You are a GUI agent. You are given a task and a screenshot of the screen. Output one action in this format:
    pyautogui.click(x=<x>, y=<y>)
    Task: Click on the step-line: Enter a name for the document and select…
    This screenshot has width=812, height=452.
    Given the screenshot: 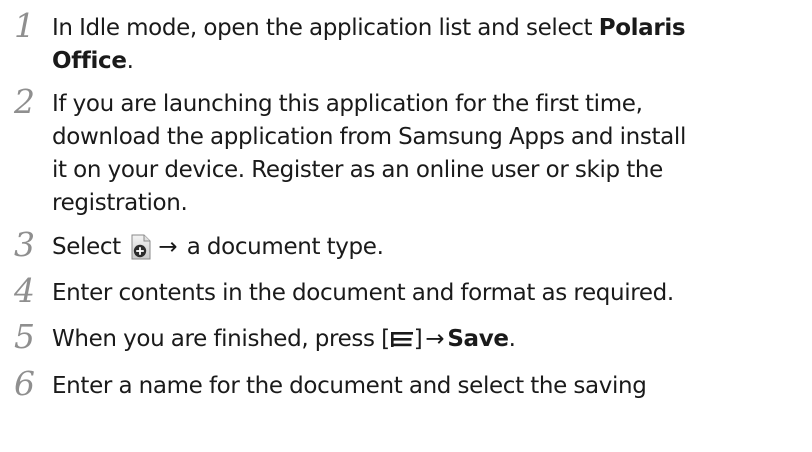 What is the action you would take?
    pyautogui.click(x=349, y=386)
    